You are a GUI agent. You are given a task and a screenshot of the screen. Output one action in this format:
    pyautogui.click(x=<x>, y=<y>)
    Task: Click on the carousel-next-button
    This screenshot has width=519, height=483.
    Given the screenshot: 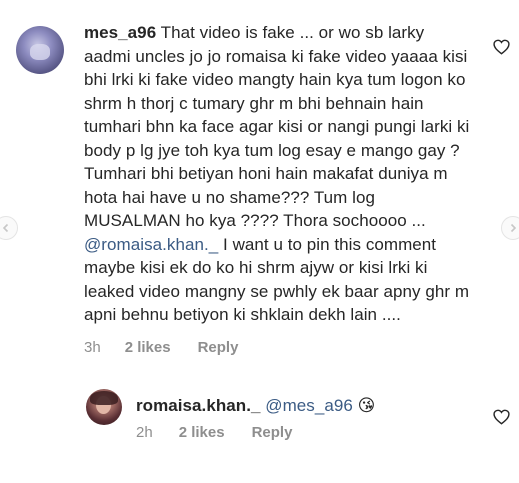 What is the action you would take?
    pyautogui.click(x=510, y=228)
    